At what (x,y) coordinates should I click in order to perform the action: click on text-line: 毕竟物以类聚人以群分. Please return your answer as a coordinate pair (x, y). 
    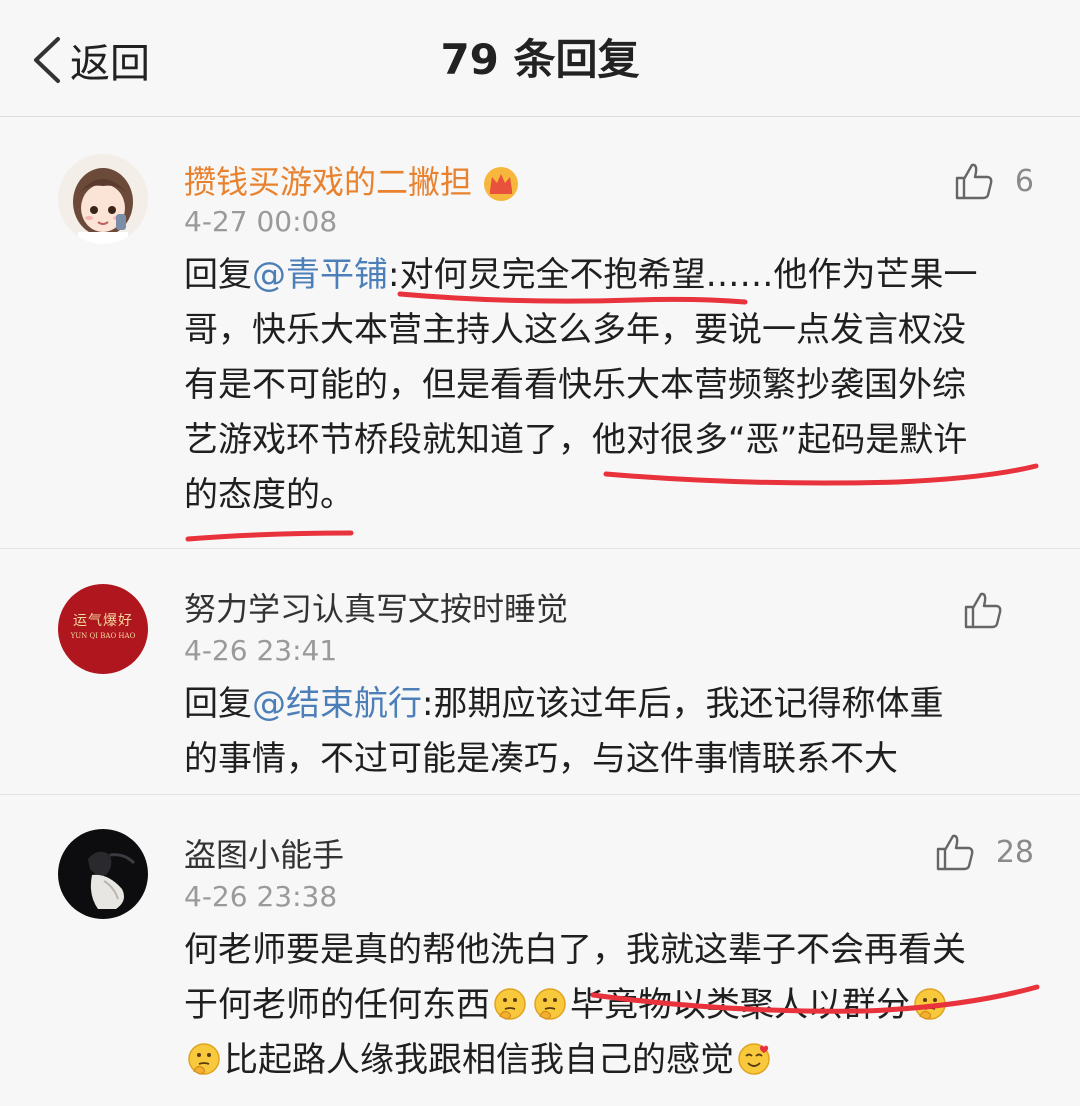
    Looking at the image, I should click on (740, 1005).